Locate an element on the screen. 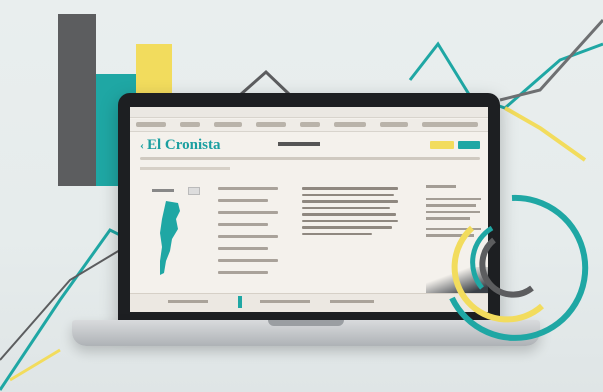 The image size is (603, 392). map-selector is located at coordinates (194, 191).